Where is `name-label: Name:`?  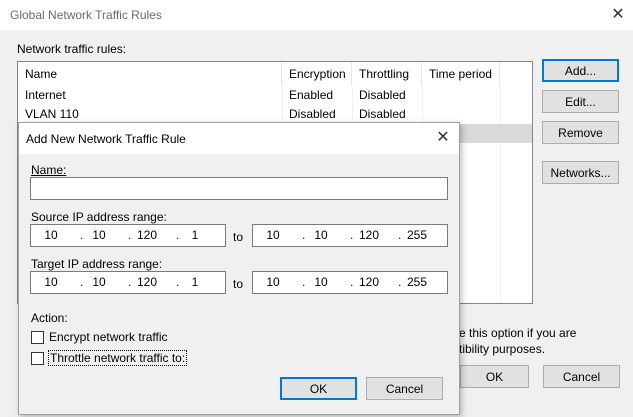 name-label: Name: is located at coordinates (48, 170).